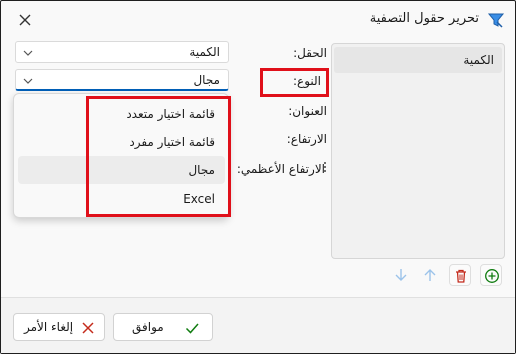 The image size is (516, 354). I want to click on max-height-label: الارتفاع الأعظمي:, so click(280, 169).